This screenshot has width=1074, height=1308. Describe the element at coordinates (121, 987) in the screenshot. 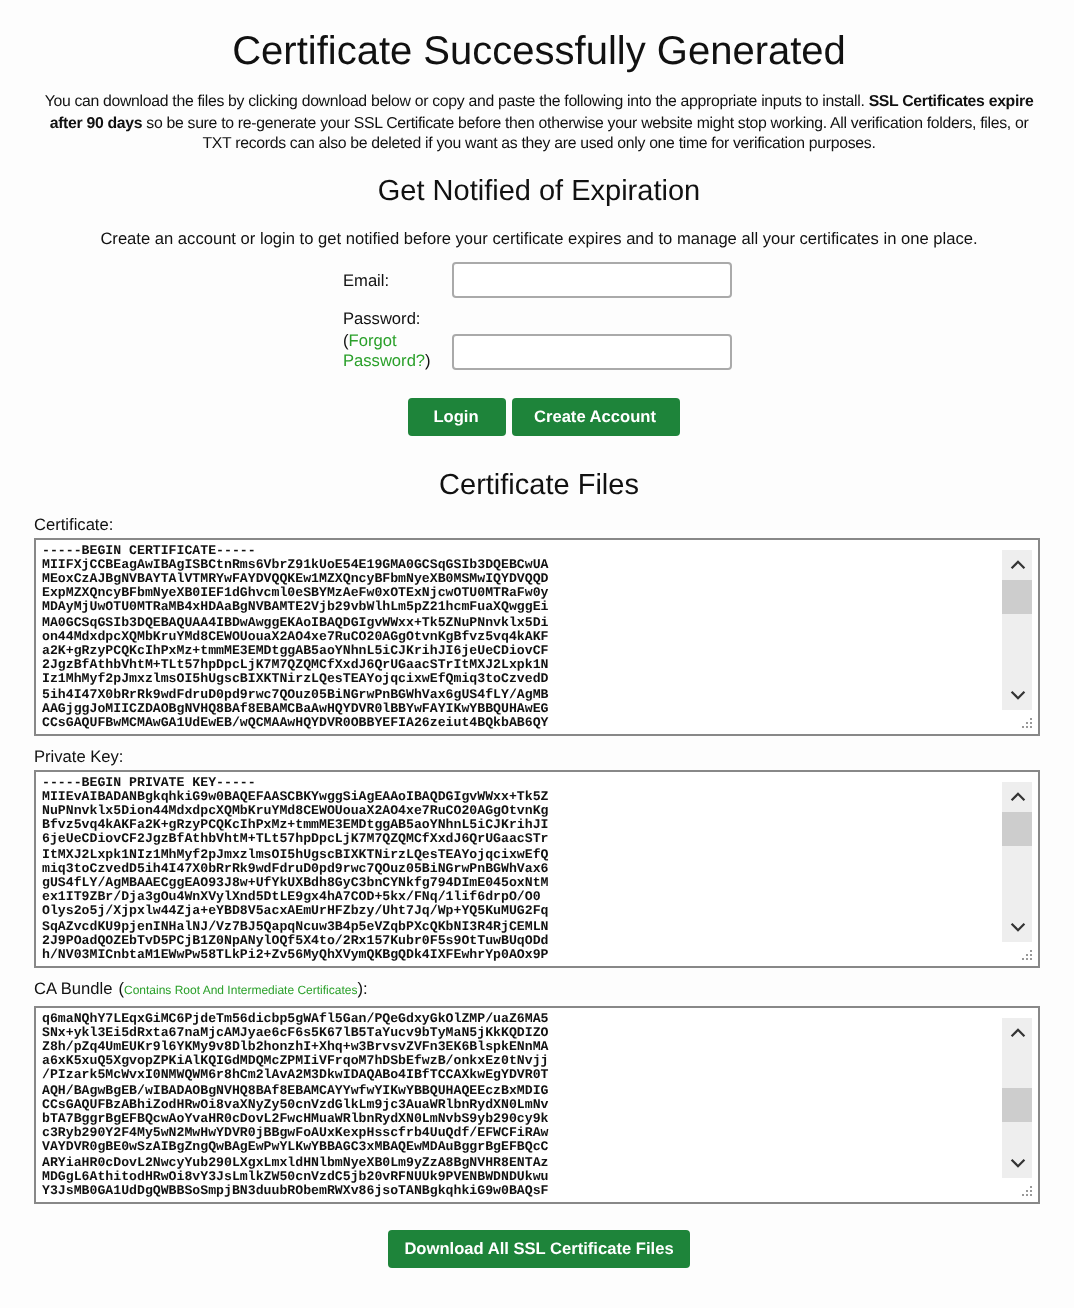

I see `paren-text: (` at that location.